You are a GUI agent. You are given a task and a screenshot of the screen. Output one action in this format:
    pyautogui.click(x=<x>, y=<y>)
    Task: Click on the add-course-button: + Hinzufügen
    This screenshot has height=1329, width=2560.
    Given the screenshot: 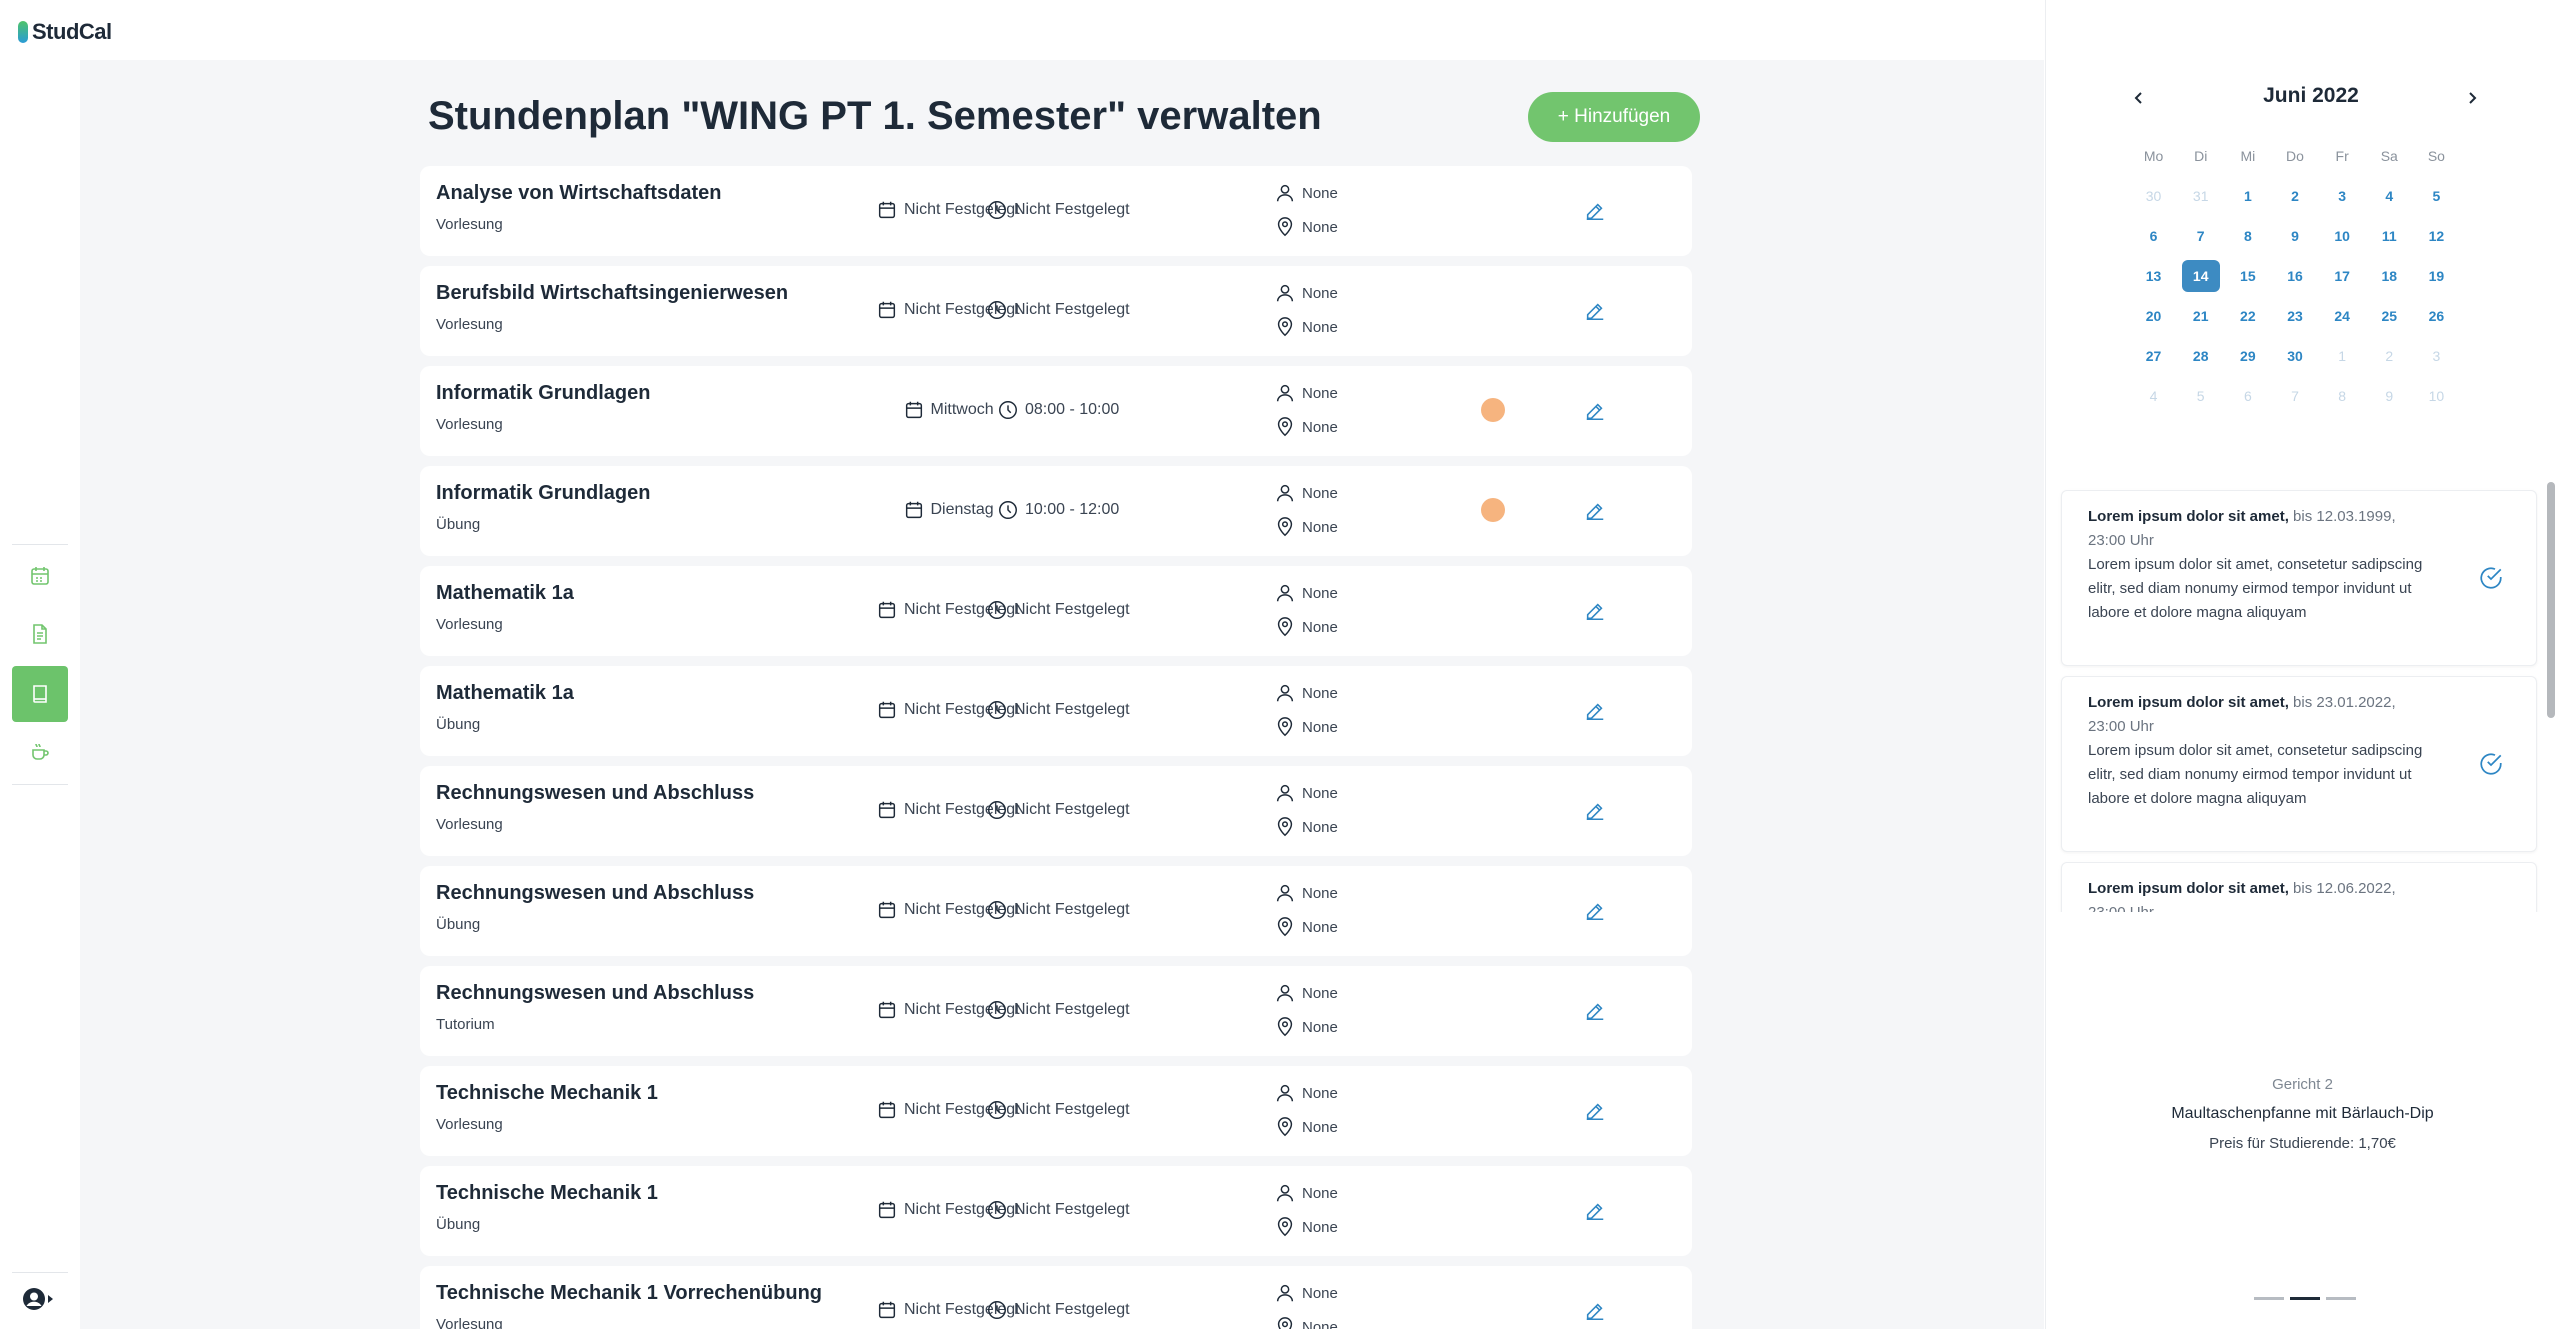 What is the action you would take?
    pyautogui.click(x=1614, y=117)
    